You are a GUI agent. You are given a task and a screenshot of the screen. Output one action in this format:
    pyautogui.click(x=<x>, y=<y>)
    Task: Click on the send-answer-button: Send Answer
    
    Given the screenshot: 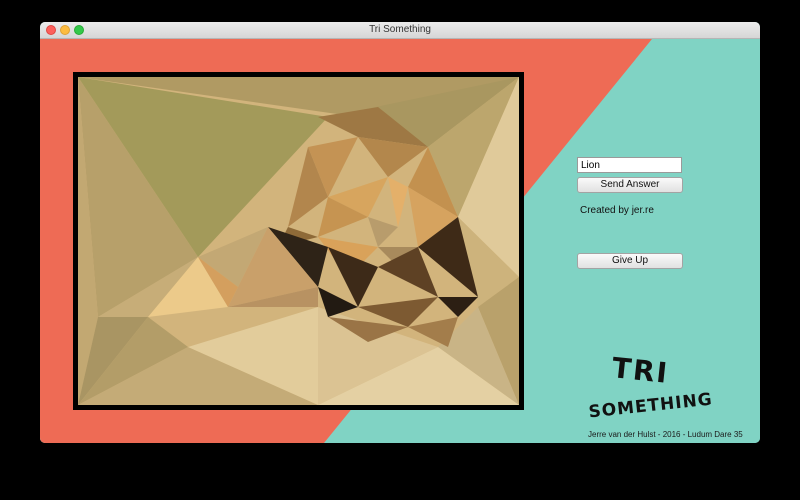 What is the action you would take?
    pyautogui.click(x=630, y=185)
    